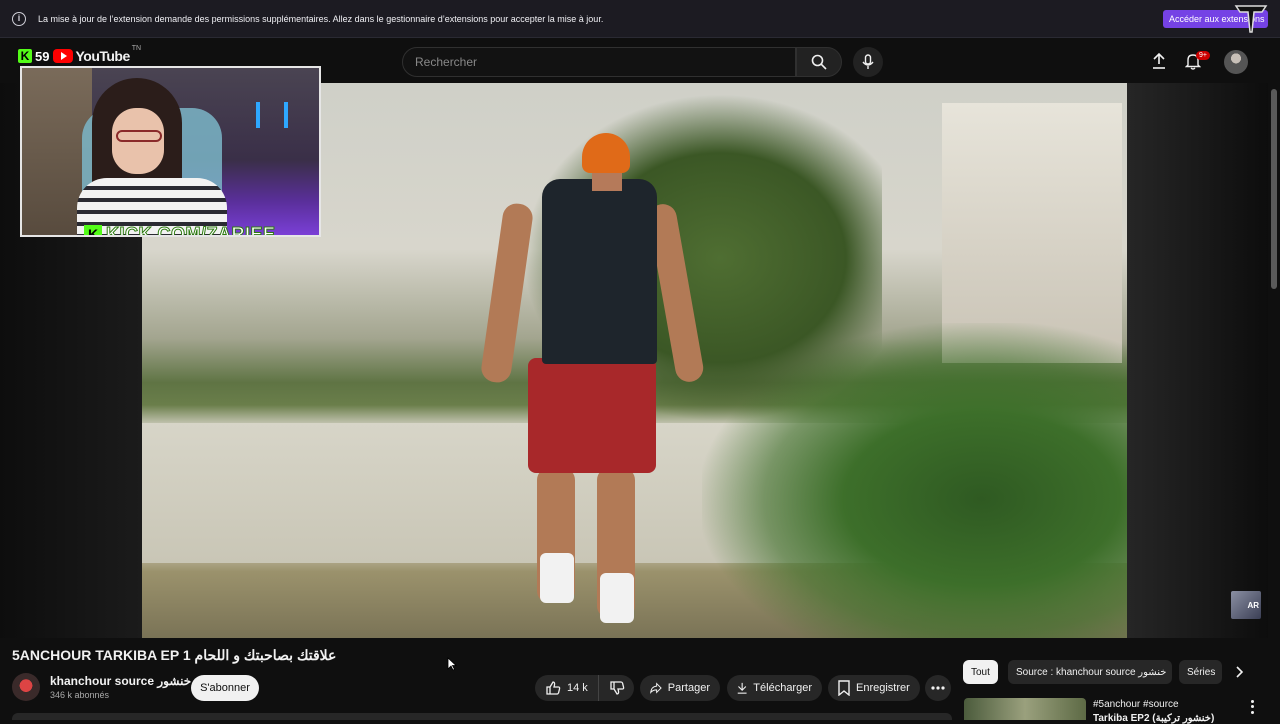 The image size is (1280, 724). What do you see at coordinates (1236, 62) in the screenshot?
I see `account-avatar` at bounding box center [1236, 62].